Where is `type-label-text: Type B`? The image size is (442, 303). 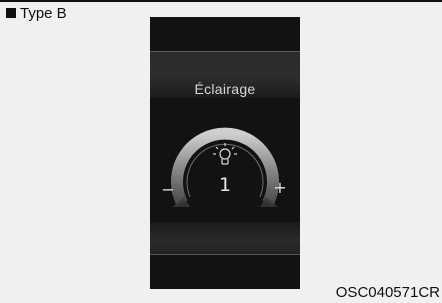
type-label-text: Type B is located at coordinates (43, 13).